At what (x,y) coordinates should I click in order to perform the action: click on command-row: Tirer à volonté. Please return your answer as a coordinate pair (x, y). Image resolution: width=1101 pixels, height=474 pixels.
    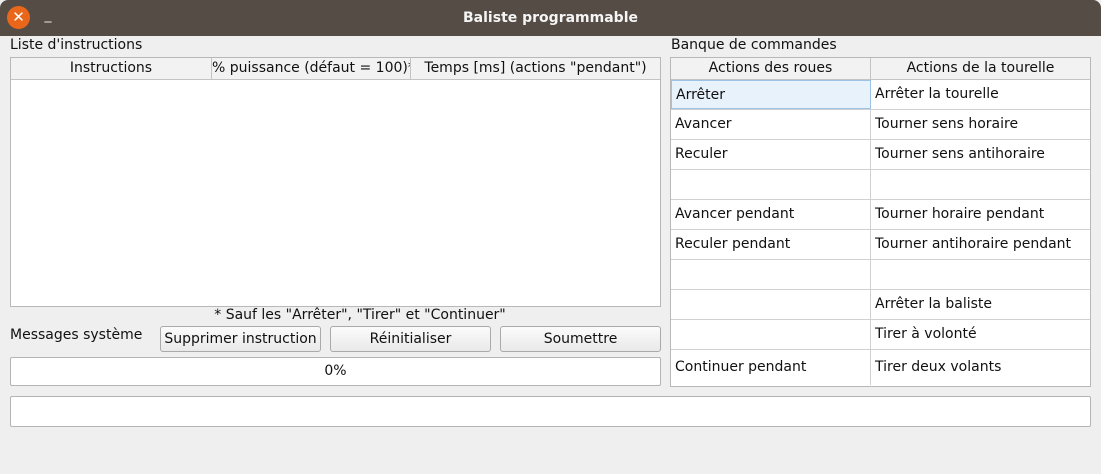
    Looking at the image, I should click on (880, 335).